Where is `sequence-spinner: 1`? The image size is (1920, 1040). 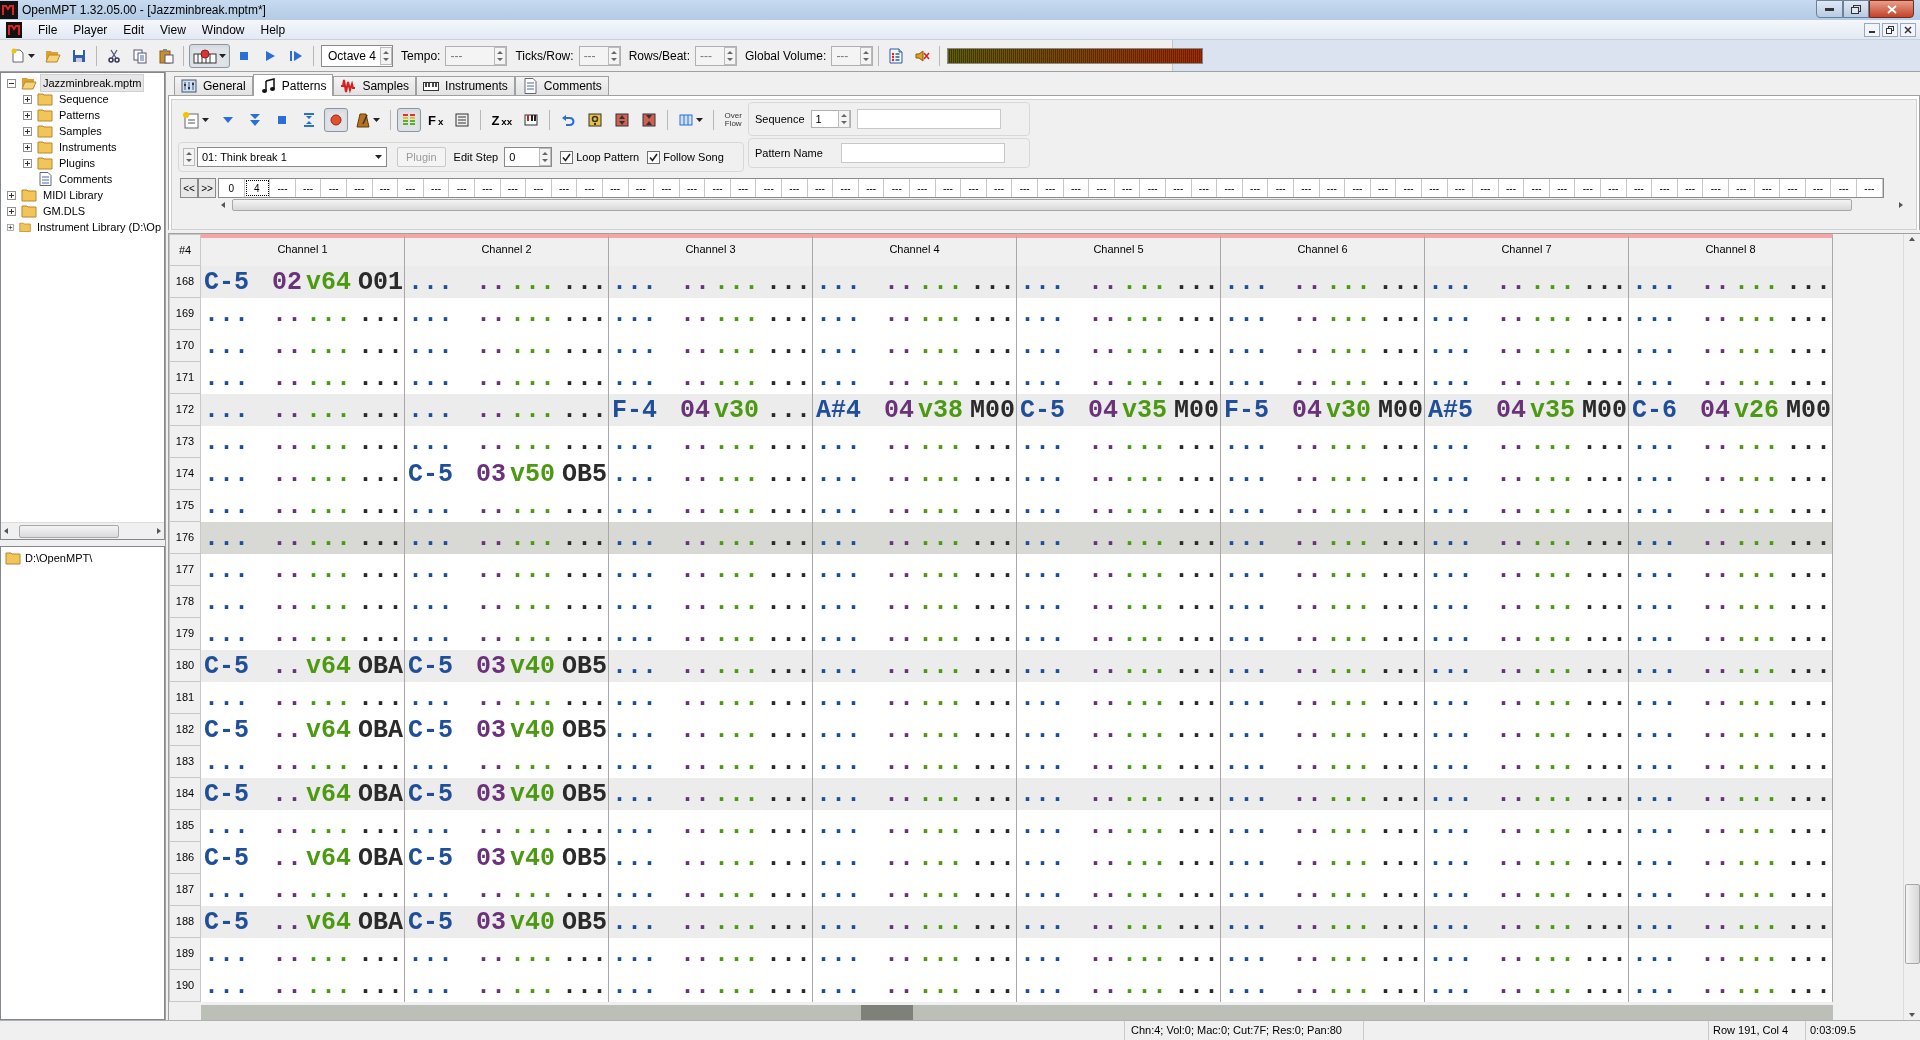
sequence-spinner: 1 is located at coordinates (830, 119).